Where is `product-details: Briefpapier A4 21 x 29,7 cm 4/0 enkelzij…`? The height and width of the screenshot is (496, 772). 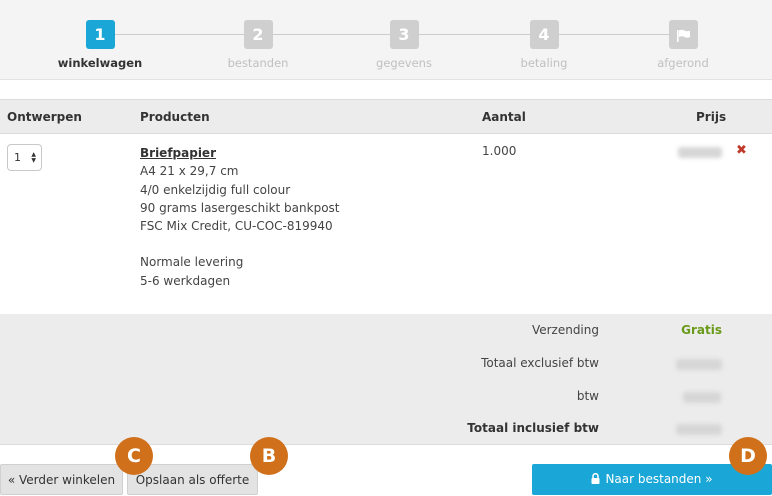 product-details: Briefpapier A4 21 x 29,7 cm 4/0 enkelzij… is located at coordinates (240, 217).